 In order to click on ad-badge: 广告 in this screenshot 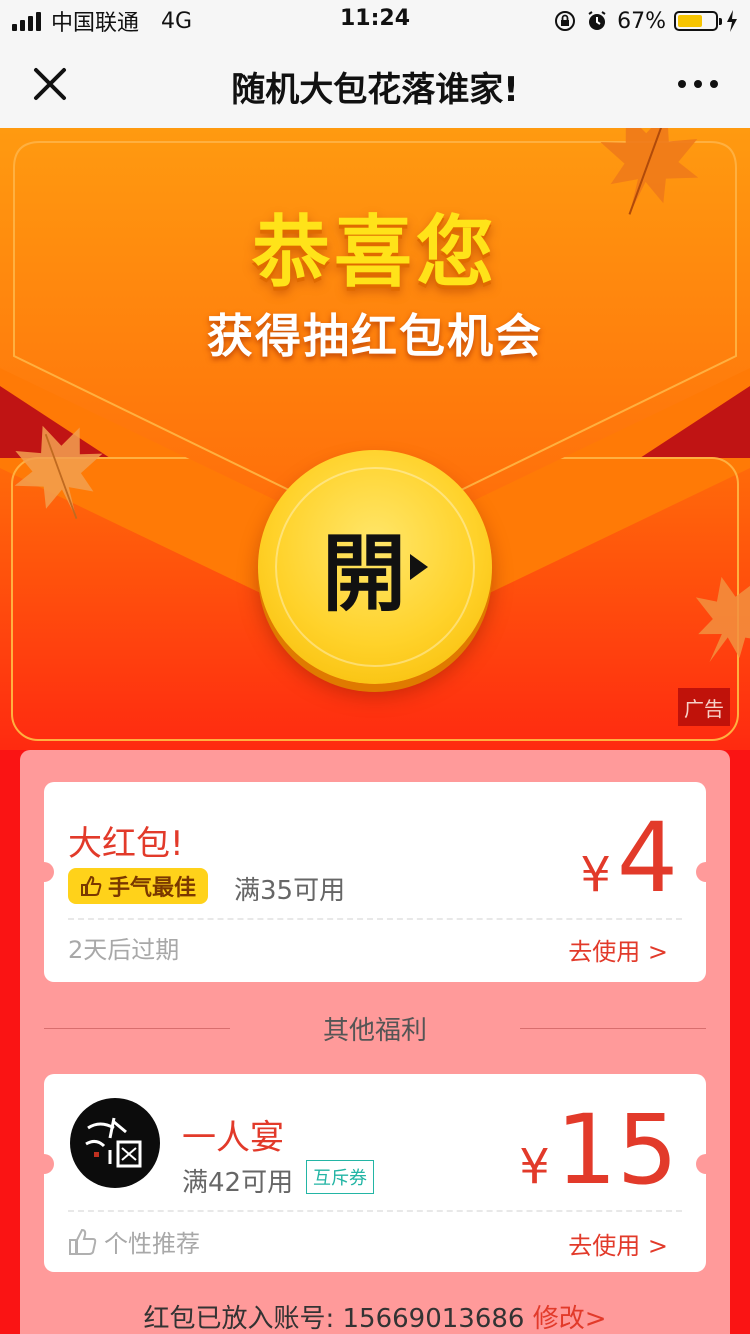, I will do `click(704, 707)`.